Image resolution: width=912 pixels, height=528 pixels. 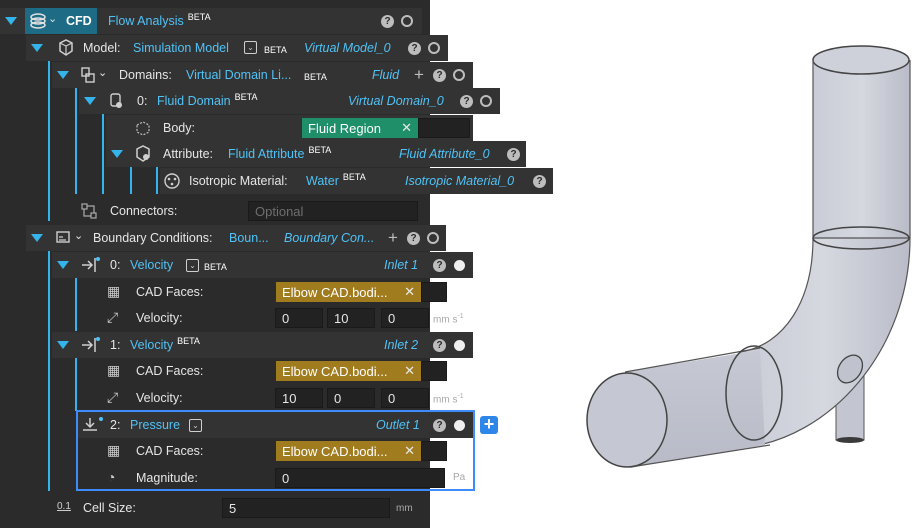 I want to click on bc-0-ref: Inlet 1, so click(x=401, y=265).